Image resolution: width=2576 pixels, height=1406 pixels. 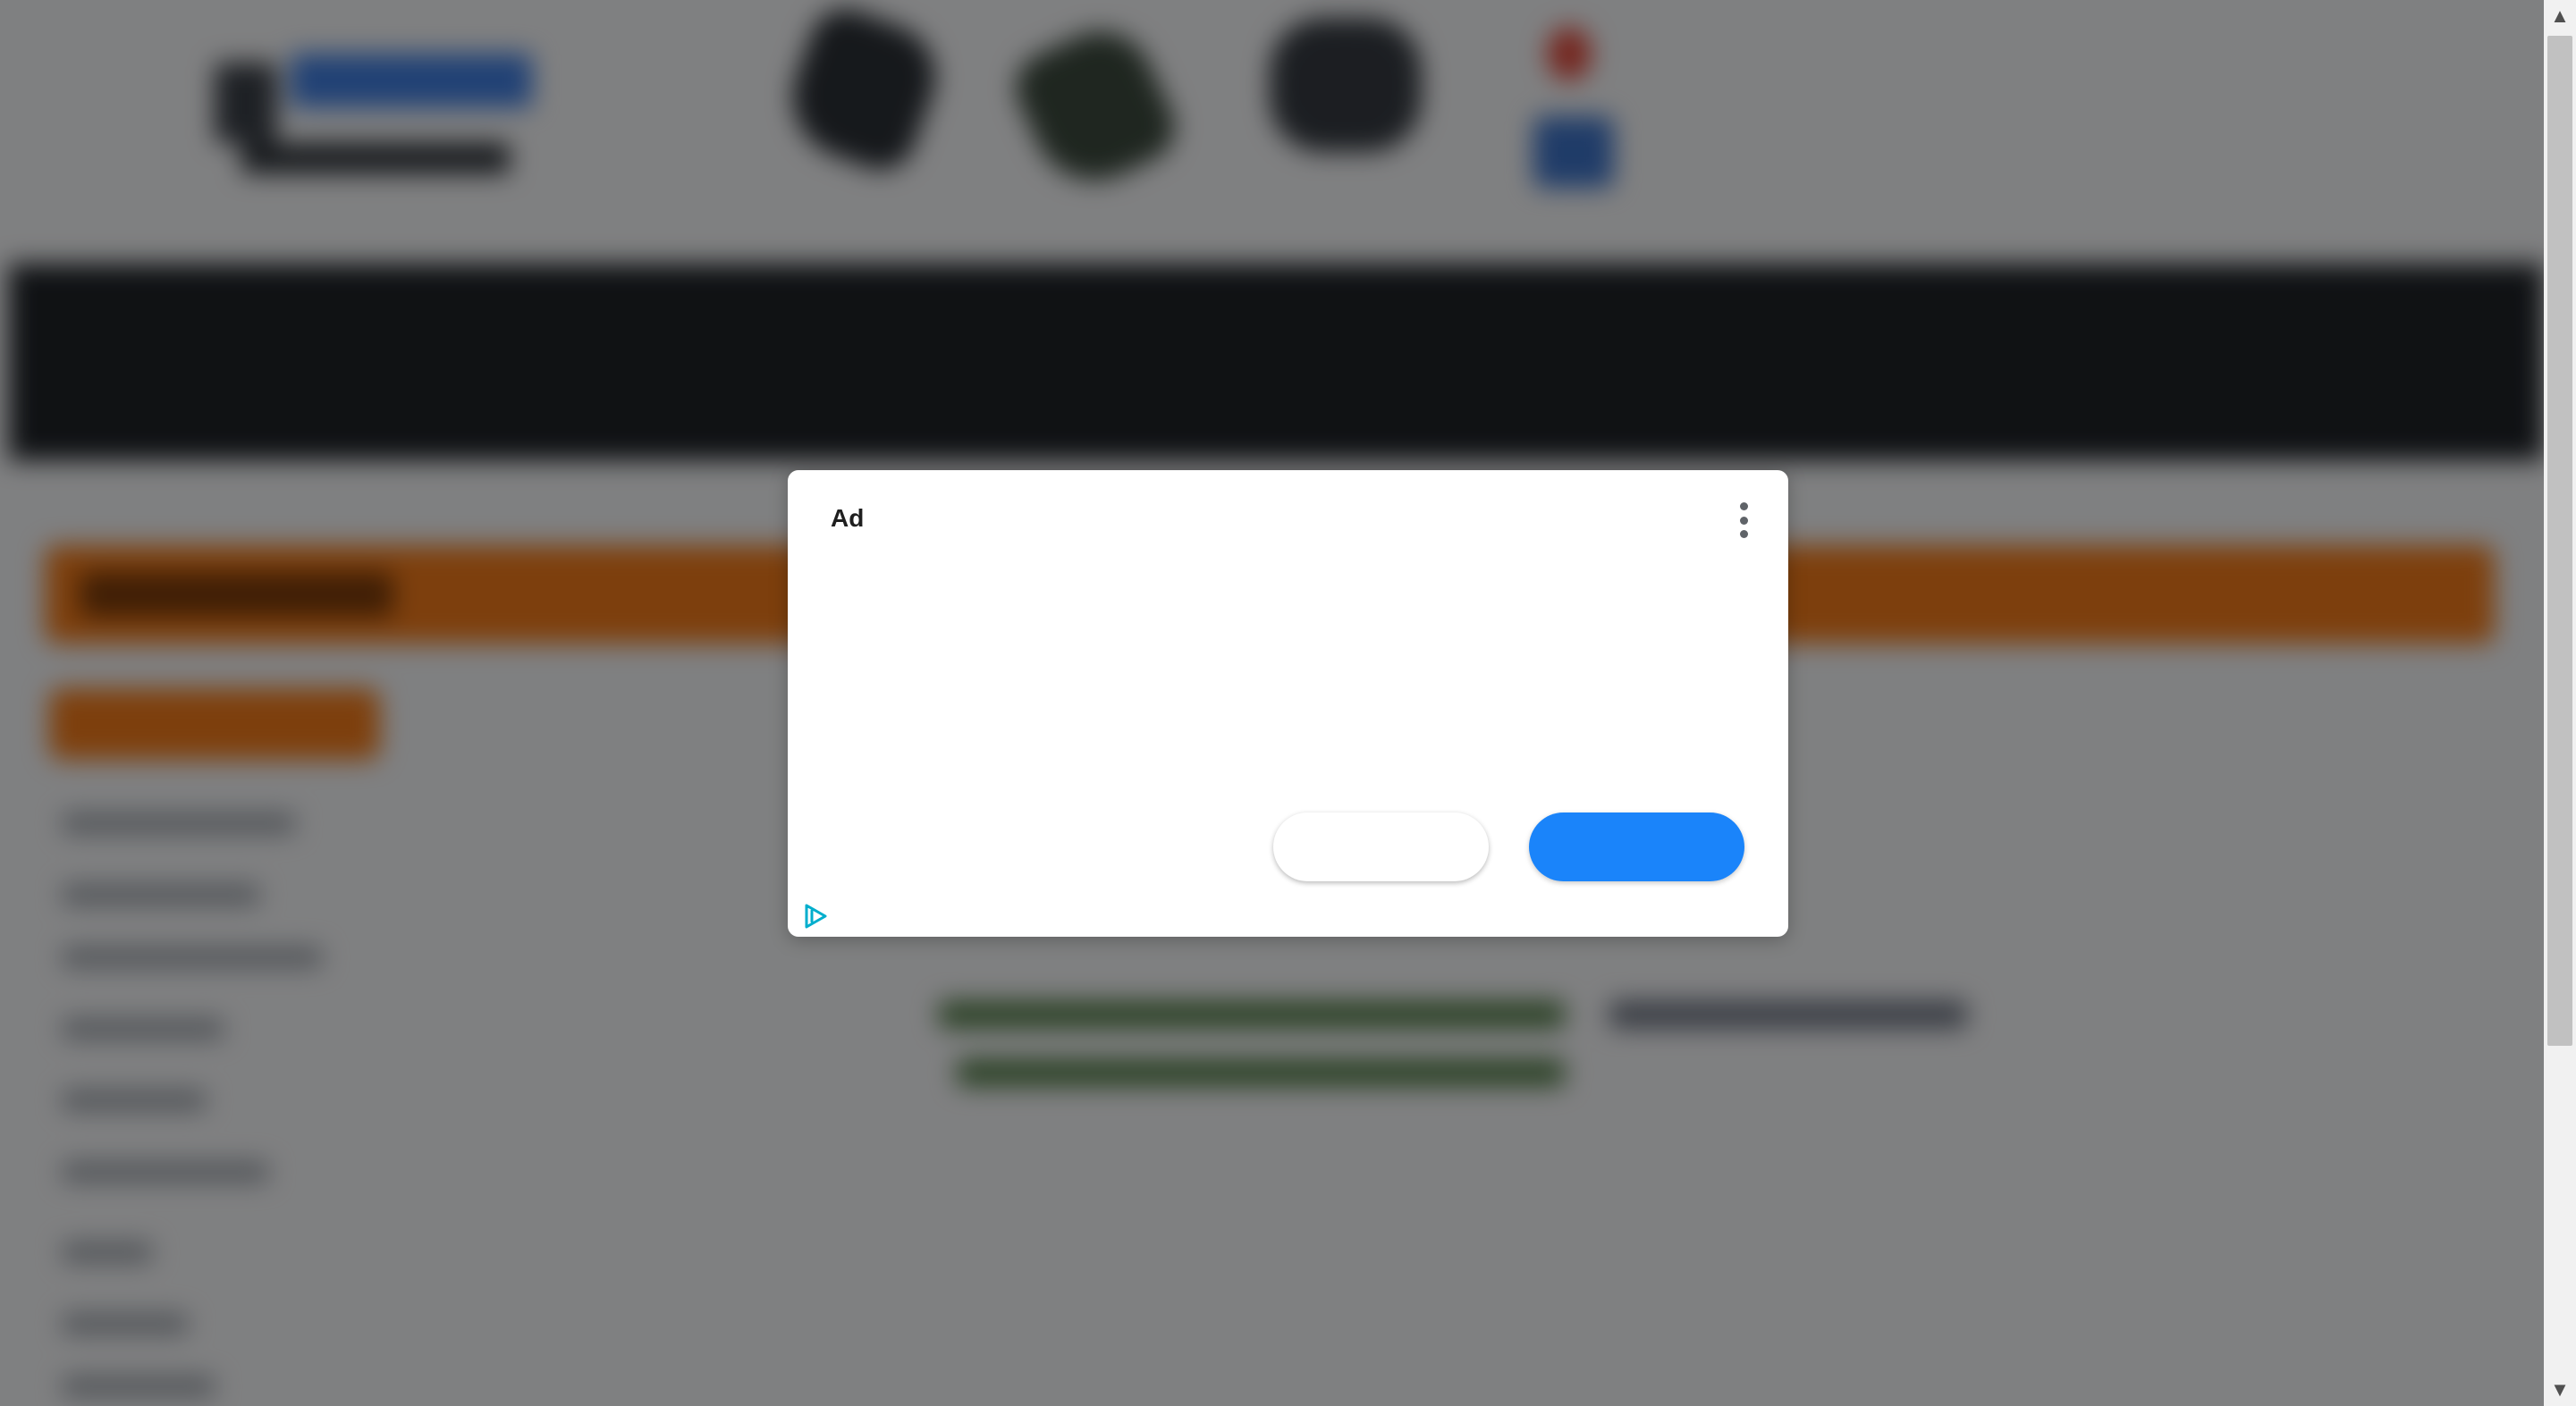 What do you see at coordinates (848, 518) in the screenshot?
I see `ad-label: Ad` at bounding box center [848, 518].